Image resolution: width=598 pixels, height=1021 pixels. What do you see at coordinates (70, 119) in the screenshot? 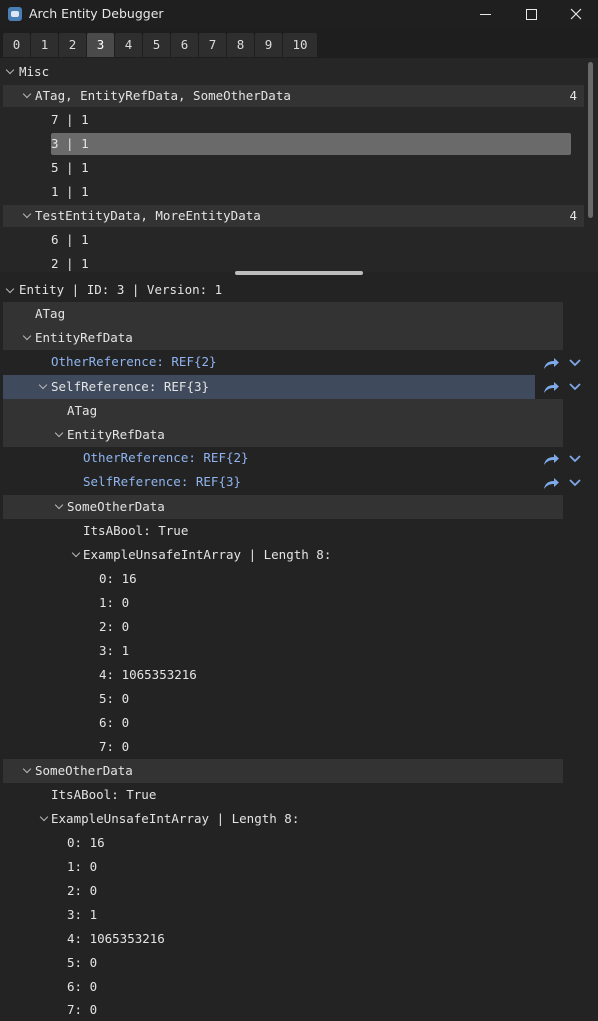
I see `entity-item-label: 7 | 1` at bounding box center [70, 119].